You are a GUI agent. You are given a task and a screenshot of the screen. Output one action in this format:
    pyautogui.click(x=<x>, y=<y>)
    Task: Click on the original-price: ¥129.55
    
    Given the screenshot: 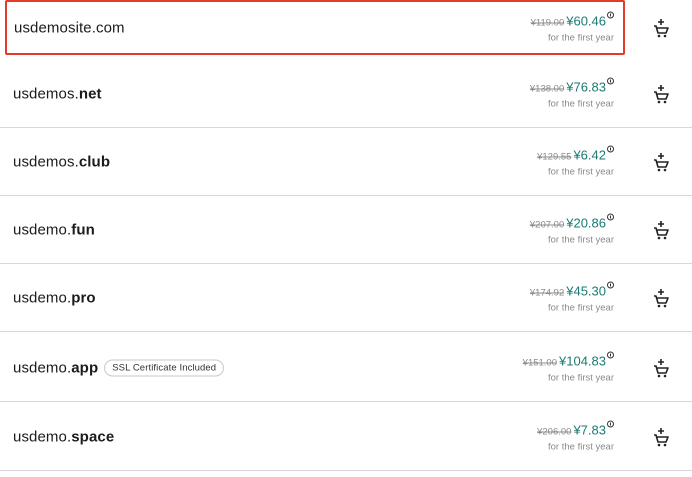 What is the action you would take?
    pyautogui.click(x=554, y=156)
    